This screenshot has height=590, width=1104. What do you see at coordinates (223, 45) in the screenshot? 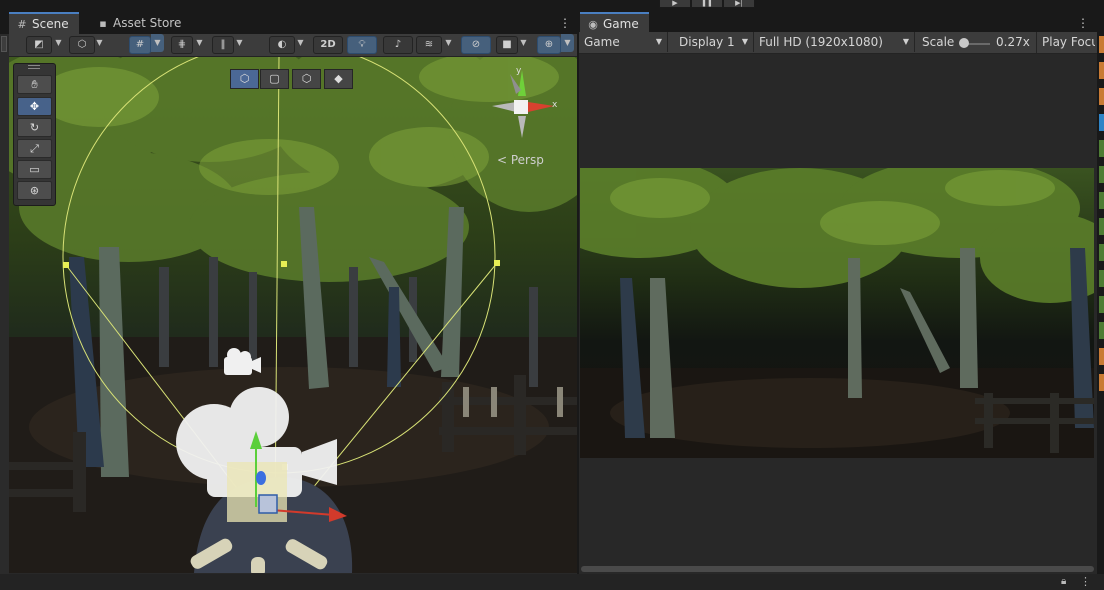
I see `ruler-icon: ‖` at bounding box center [223, 45].